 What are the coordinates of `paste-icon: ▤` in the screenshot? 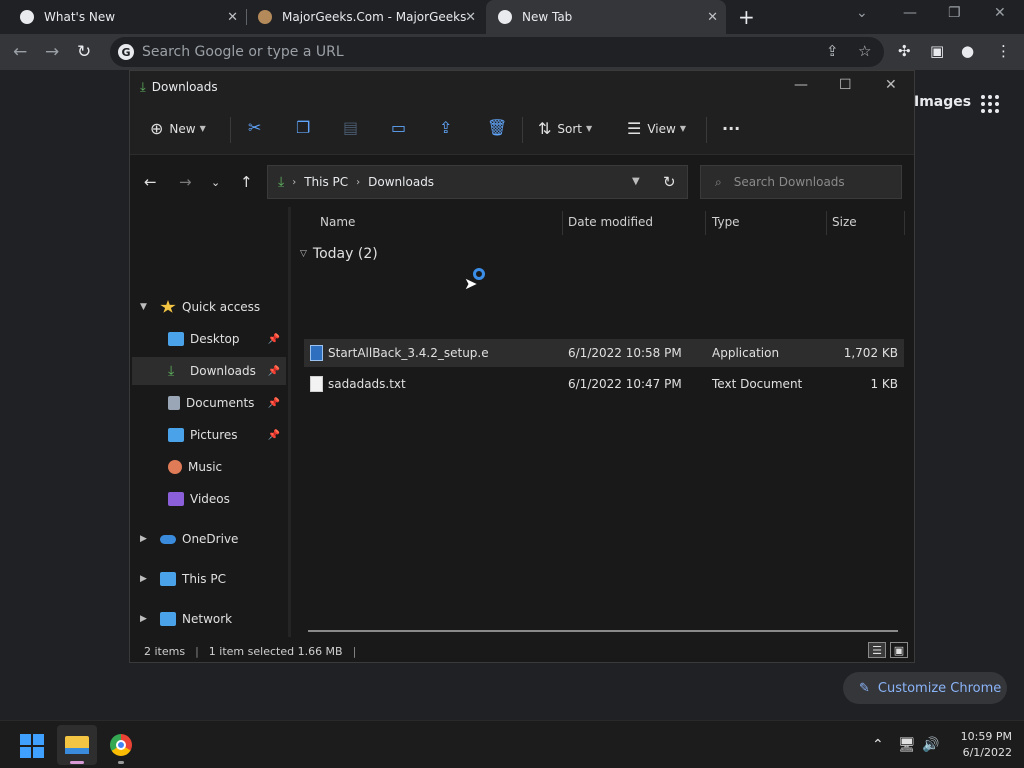 It's located at (350, 127).